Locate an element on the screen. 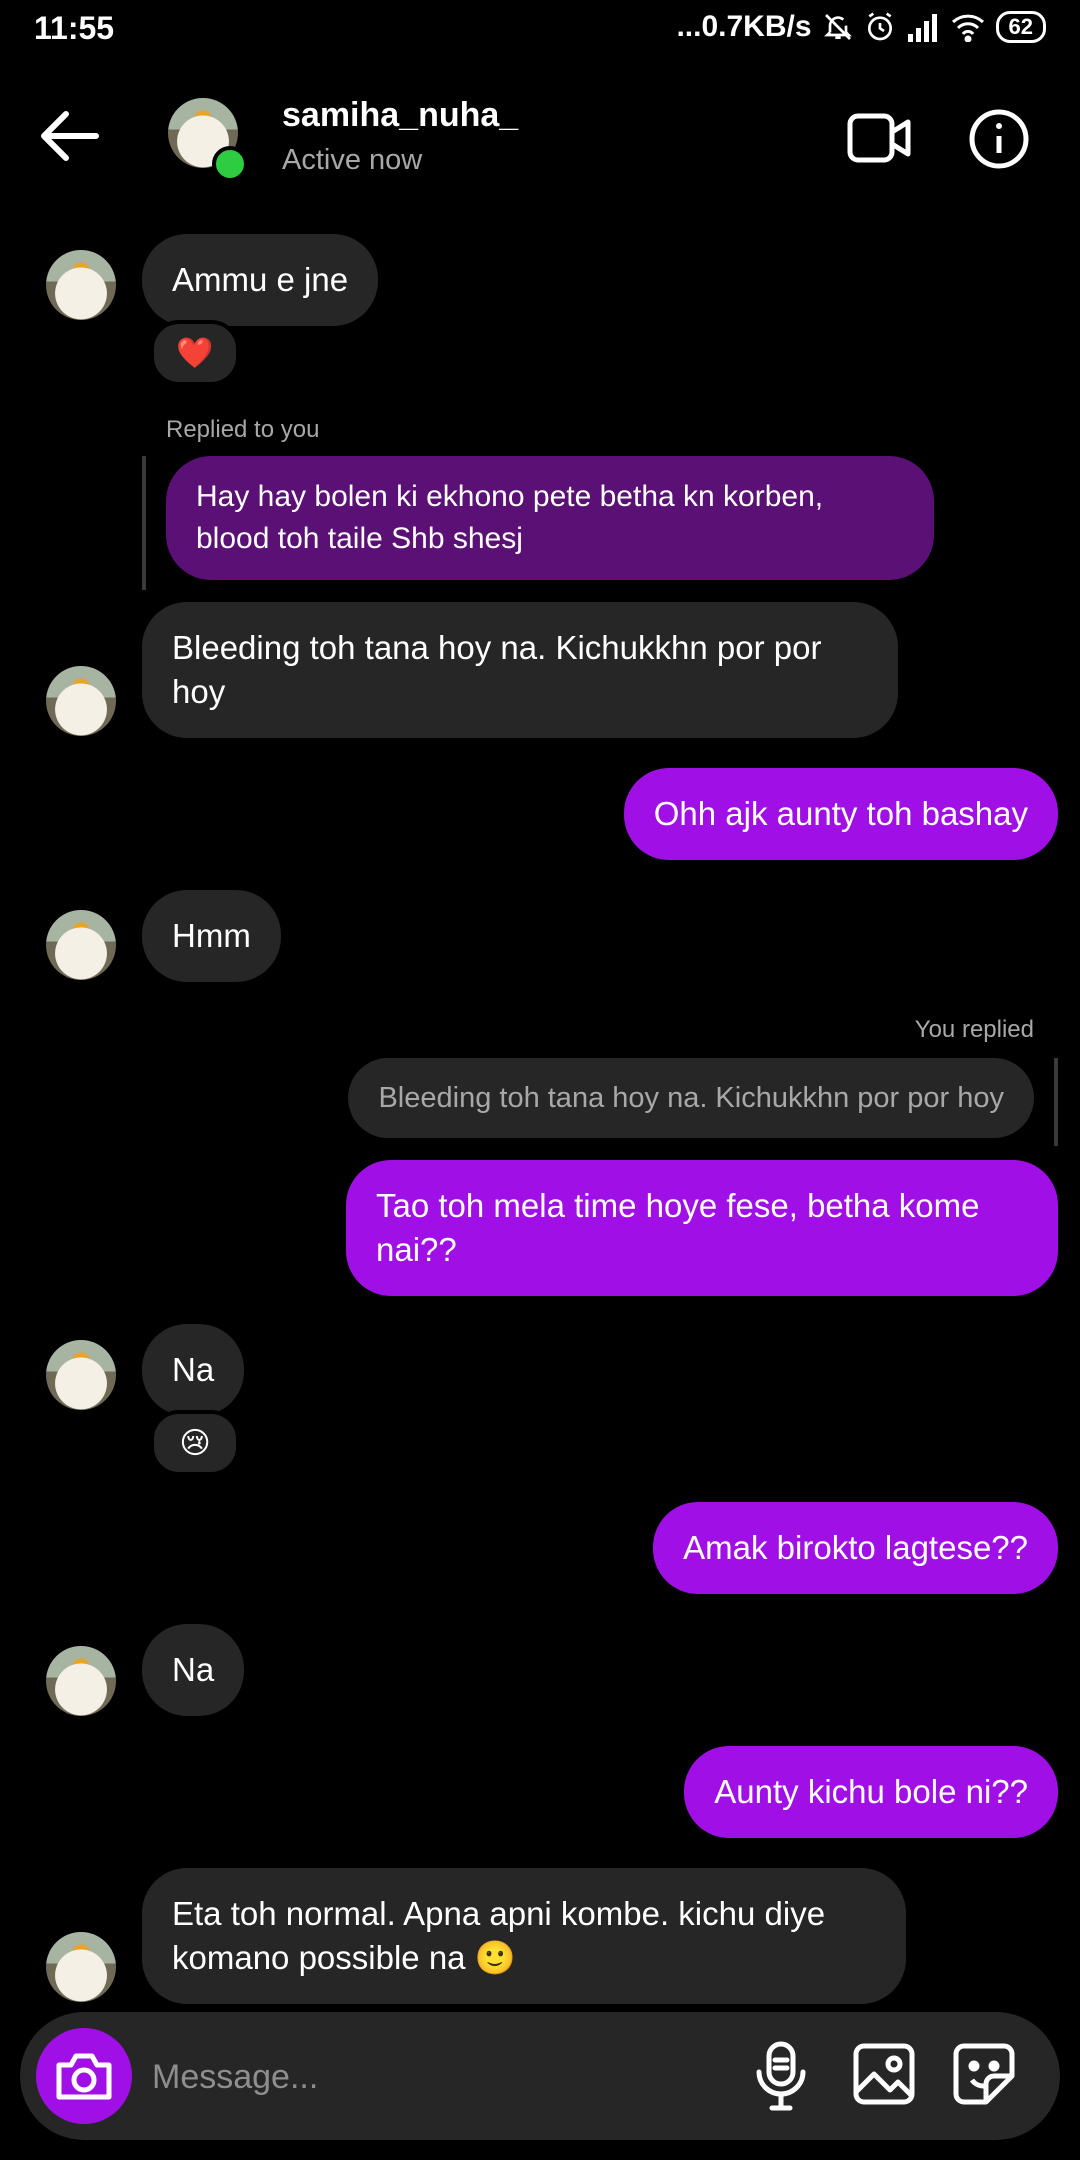  camera-icon is located at coordinates (84, 2076).